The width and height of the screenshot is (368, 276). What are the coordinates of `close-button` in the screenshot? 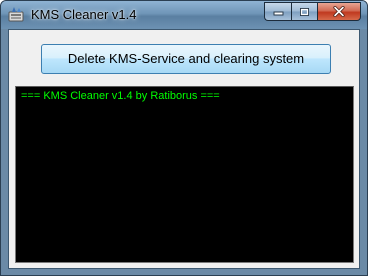 It's located at (339, 11).